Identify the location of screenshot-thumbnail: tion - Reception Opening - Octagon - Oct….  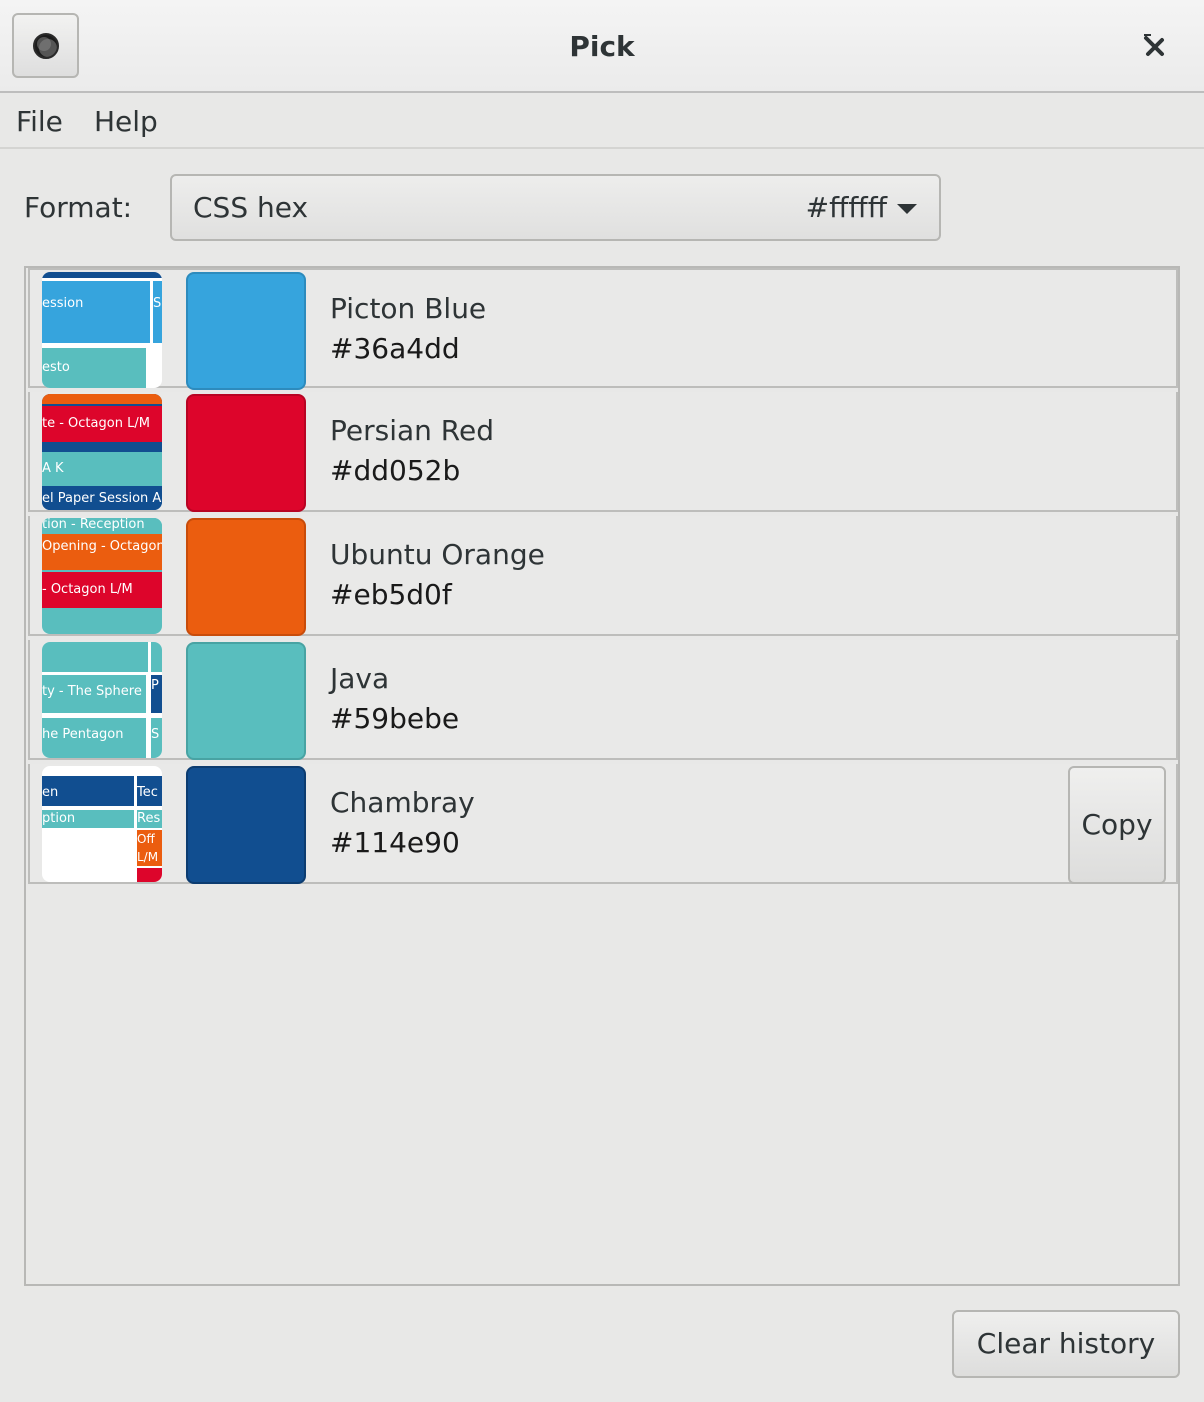
(102, 576).